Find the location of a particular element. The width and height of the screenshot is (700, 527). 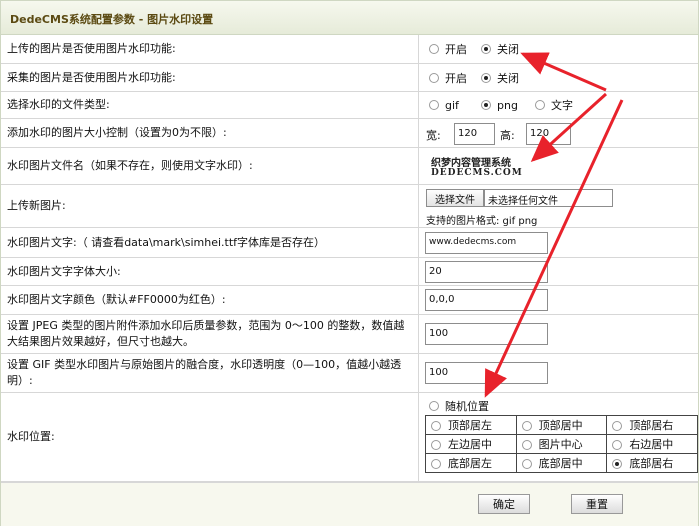

height-label: 高: is located at coordinates (507, 135).